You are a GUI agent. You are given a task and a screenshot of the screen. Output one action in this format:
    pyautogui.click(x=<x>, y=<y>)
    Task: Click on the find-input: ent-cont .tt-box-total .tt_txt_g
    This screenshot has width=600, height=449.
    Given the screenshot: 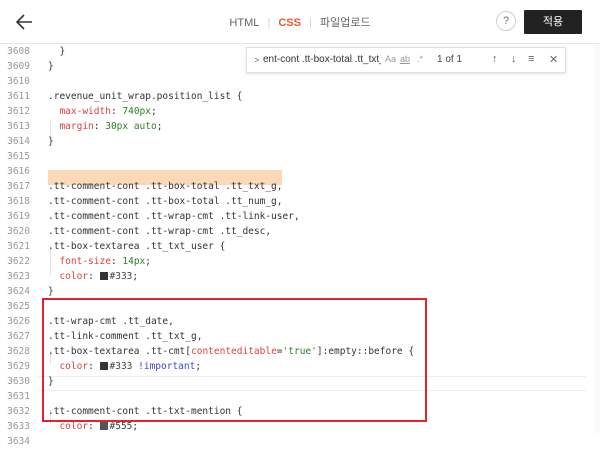 What is the action you would take?
    pyautogui.click(x=322, y=59)
    